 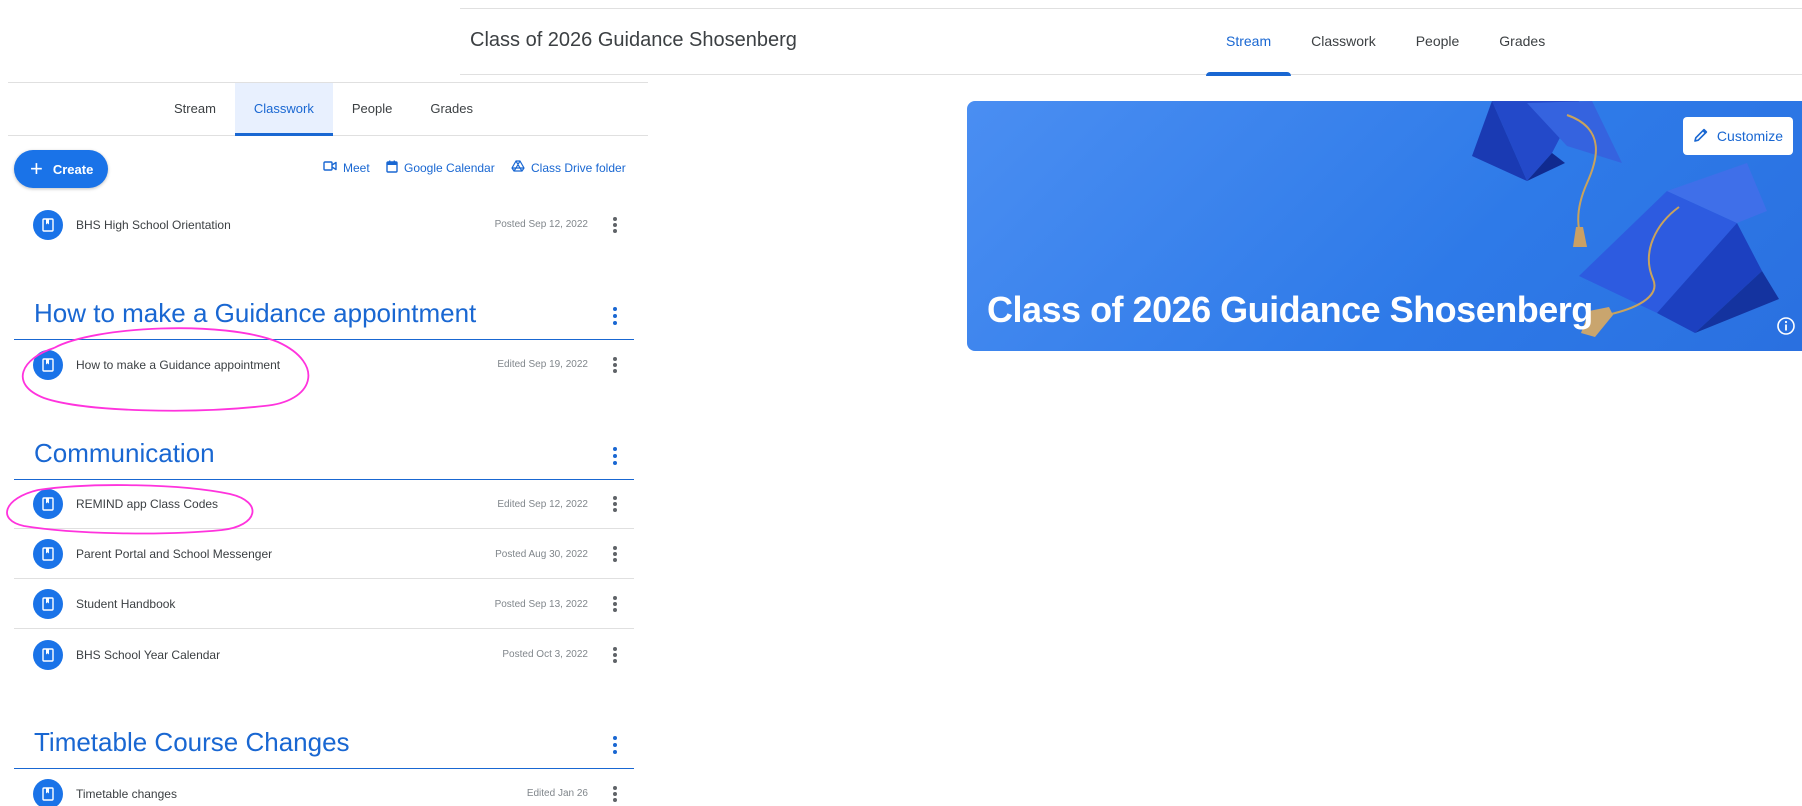 I want to click on class-title: Class of 2026 Guidance Shosenberg, so click(x=633, y=40).